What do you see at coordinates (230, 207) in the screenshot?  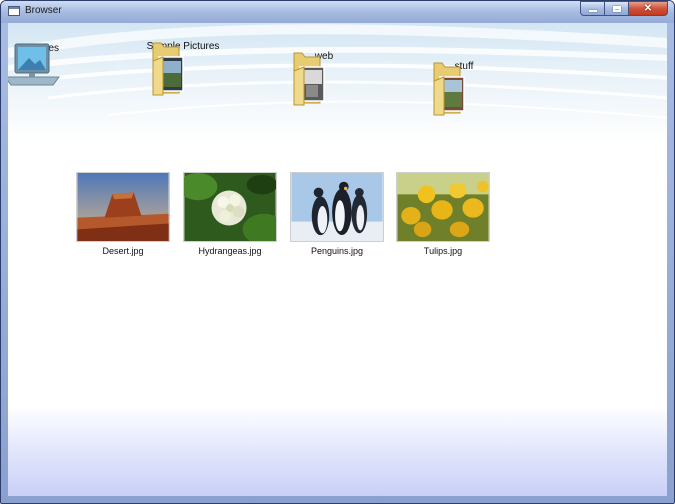 I see `hydrangeas-image` at bounding box center [230, 207].